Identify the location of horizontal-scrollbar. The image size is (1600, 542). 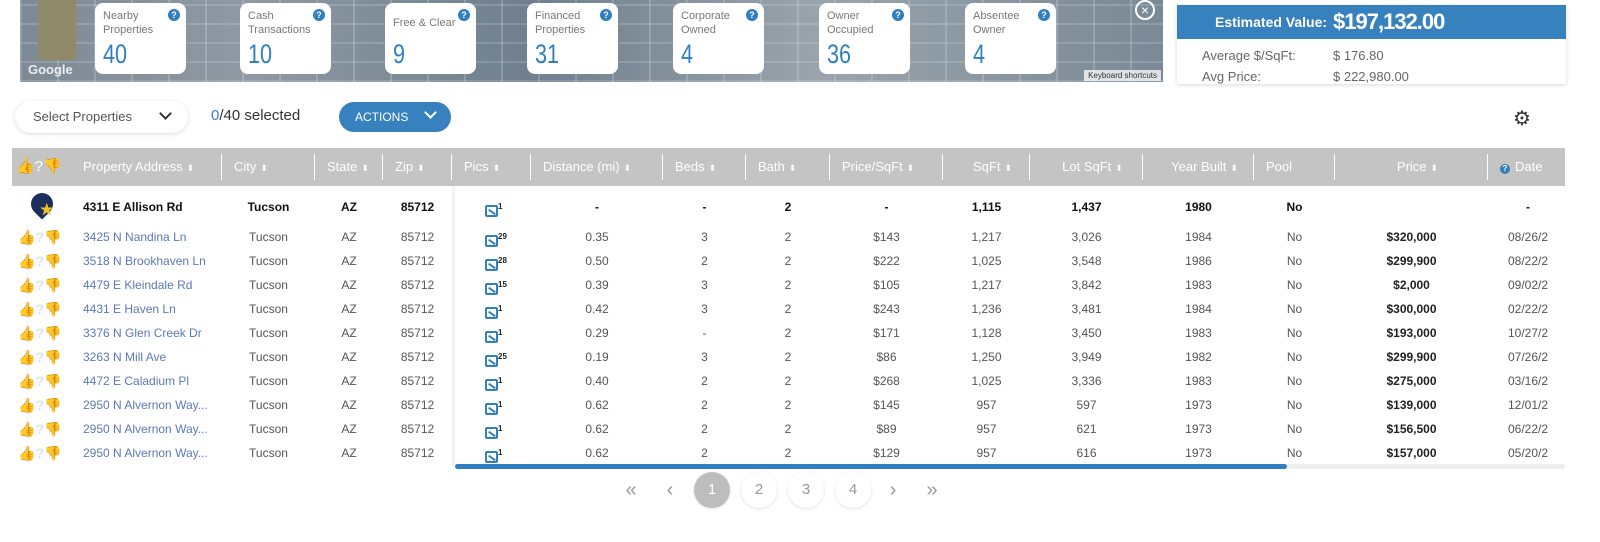
(1010, 466).